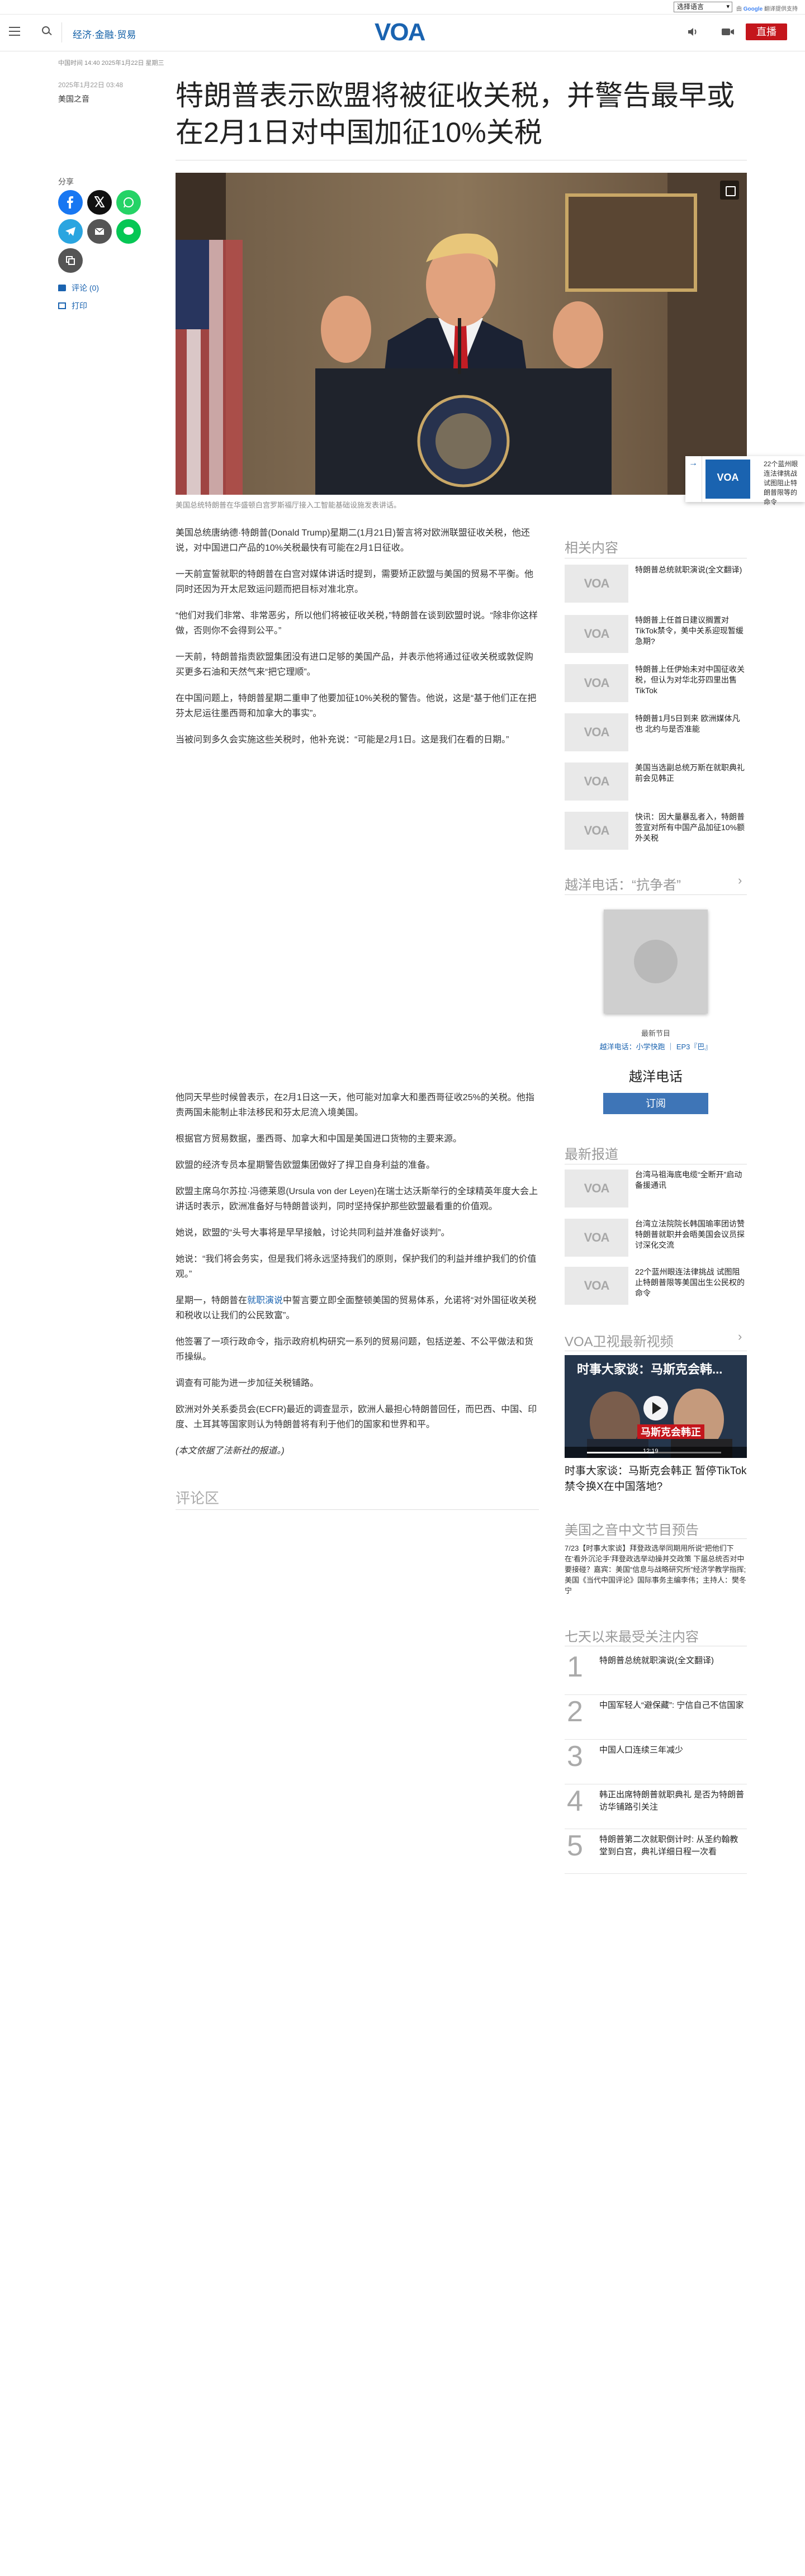 Image resolution: width=805 pixels, height=2576 pixels. I want to click on facebook-share-button, so click(70, 203).